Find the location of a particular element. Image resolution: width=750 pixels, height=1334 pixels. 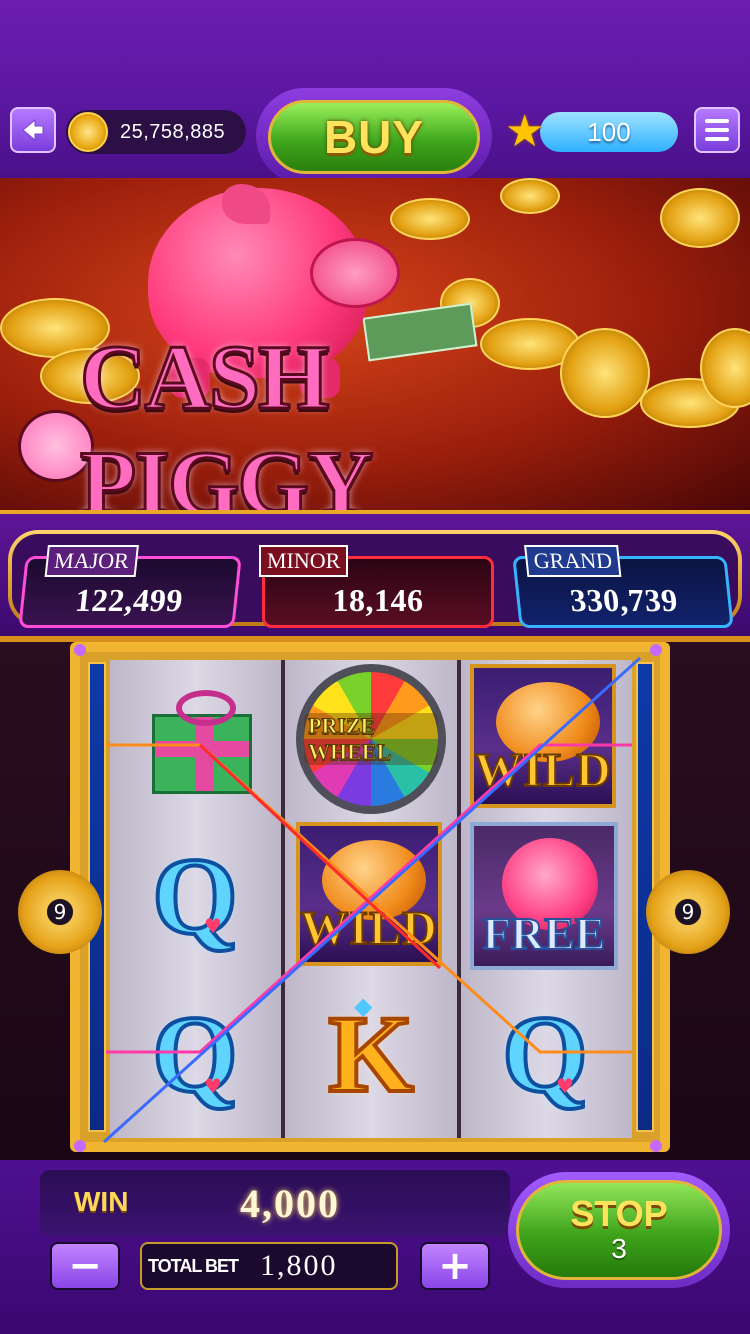

gift-symbol is located at coordinates (202, 744).